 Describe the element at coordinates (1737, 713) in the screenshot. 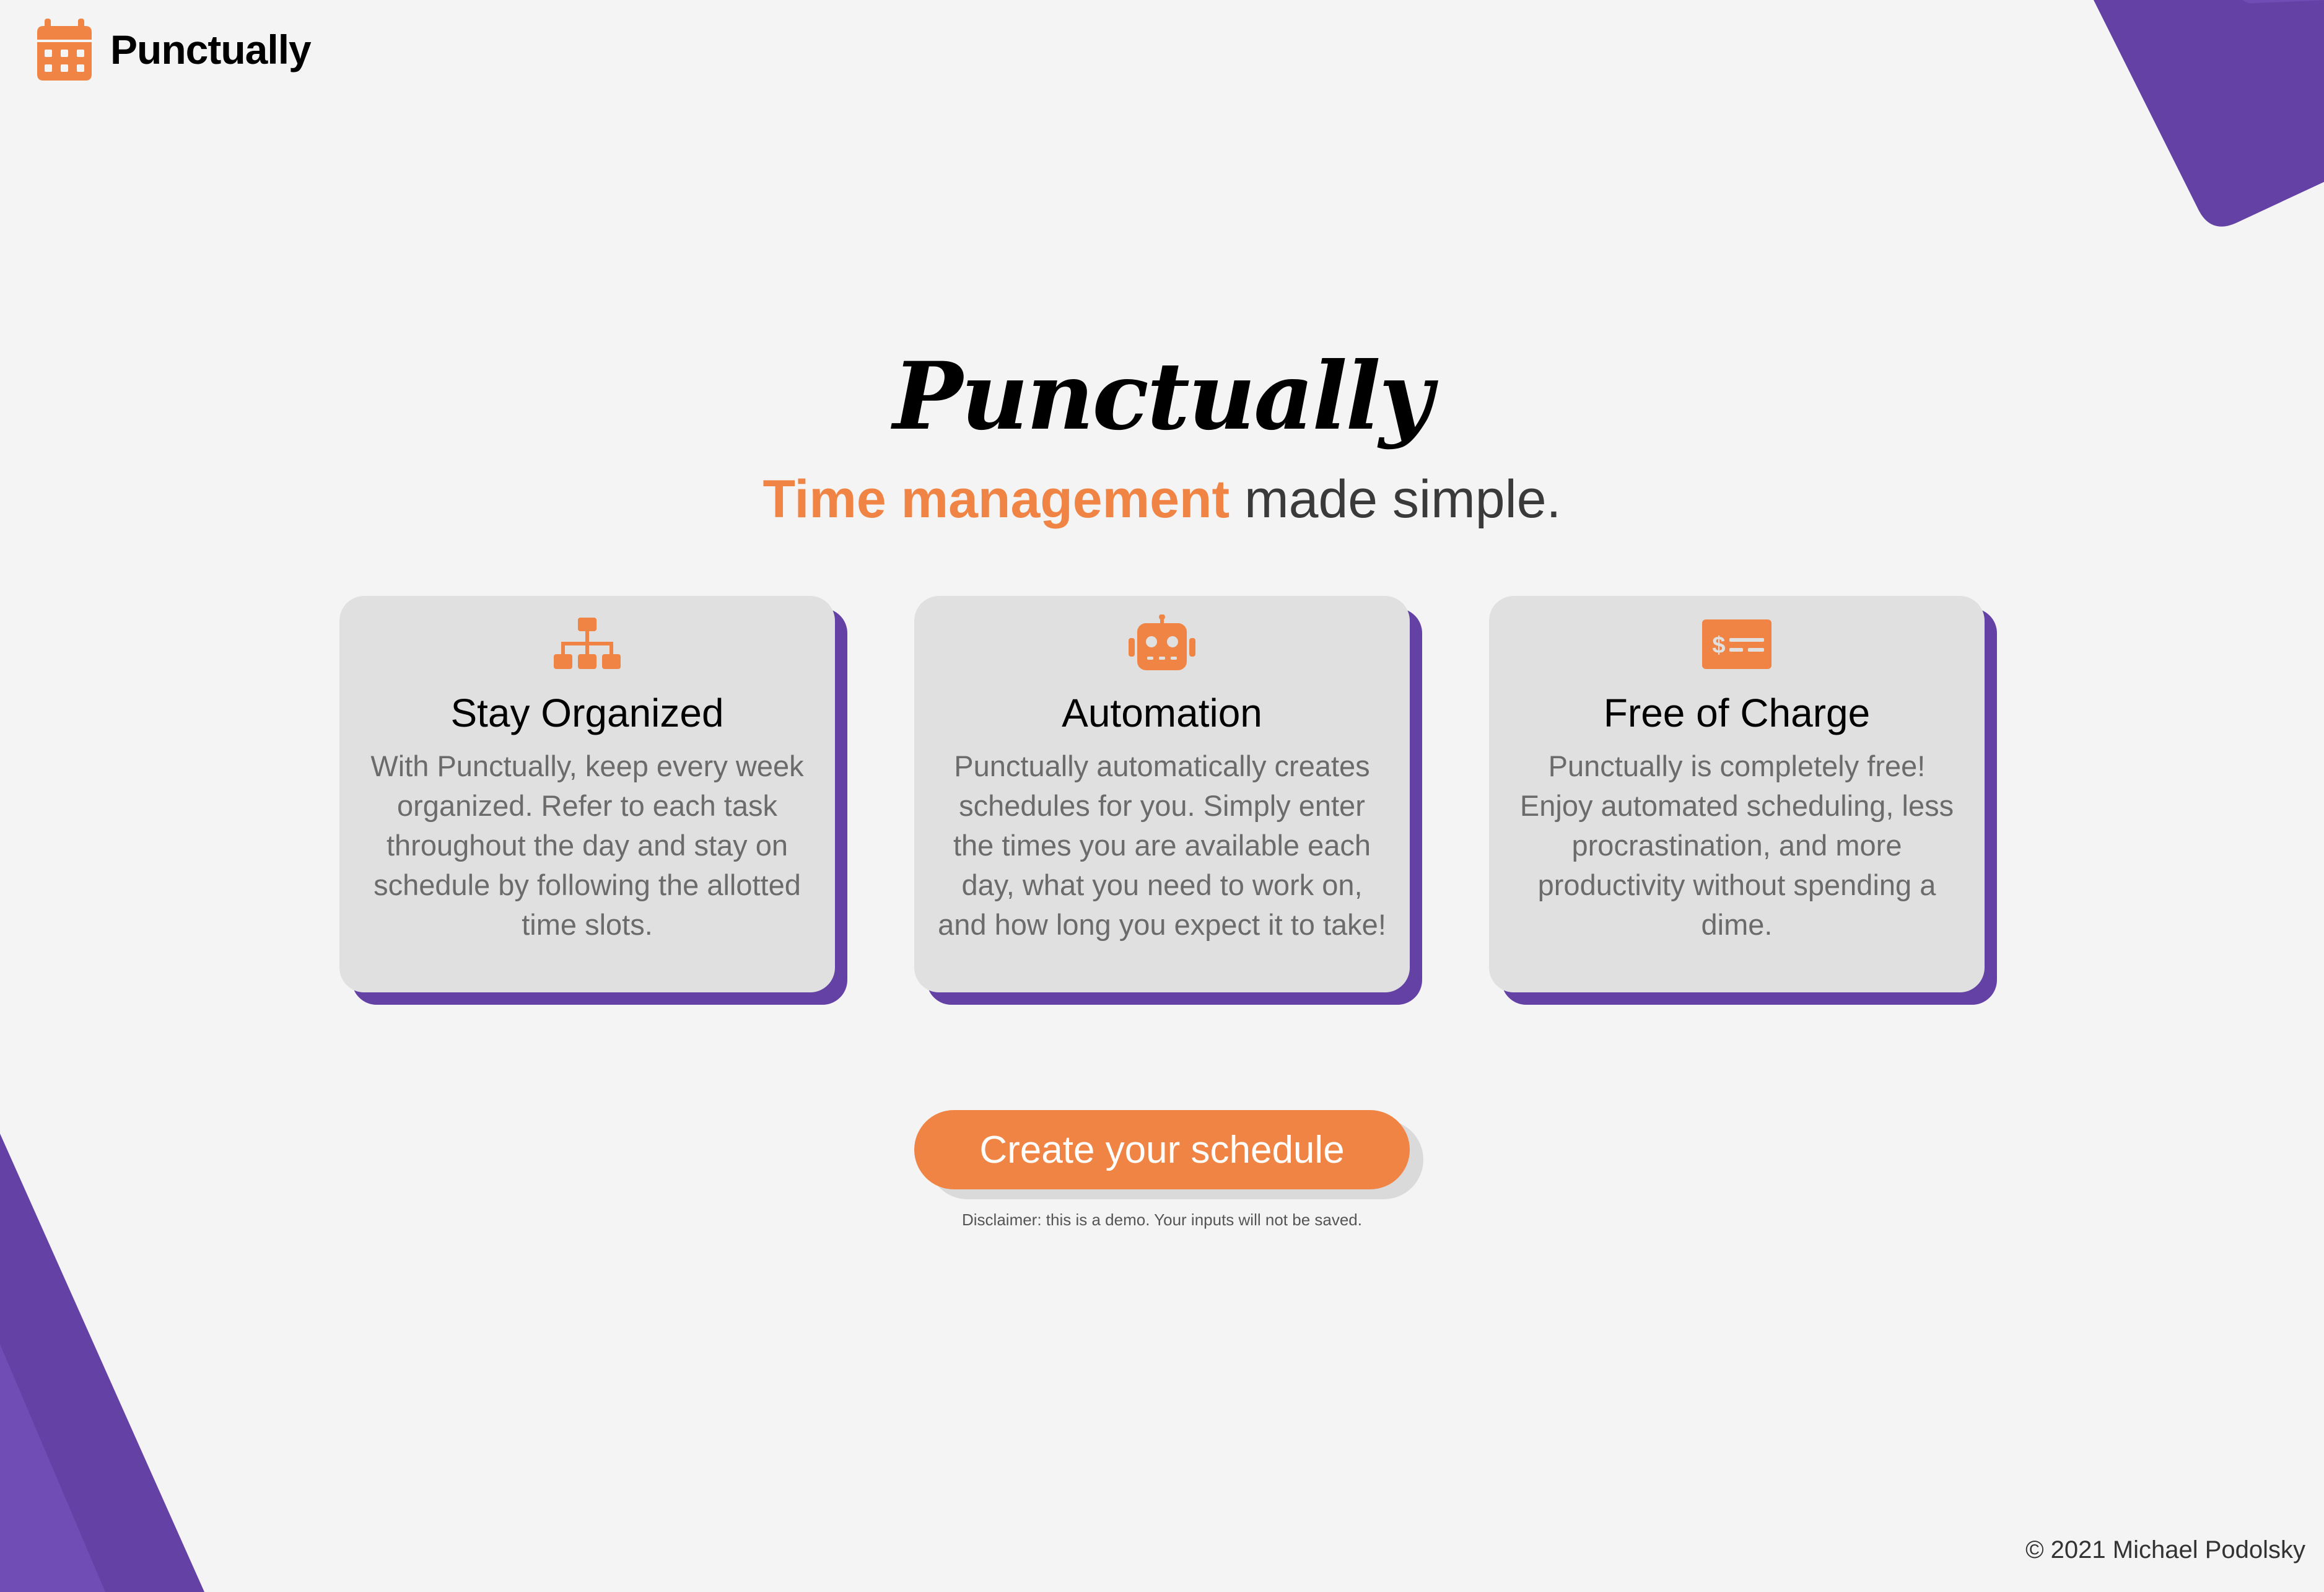

I see `card-title: Free of Charge` at that location.